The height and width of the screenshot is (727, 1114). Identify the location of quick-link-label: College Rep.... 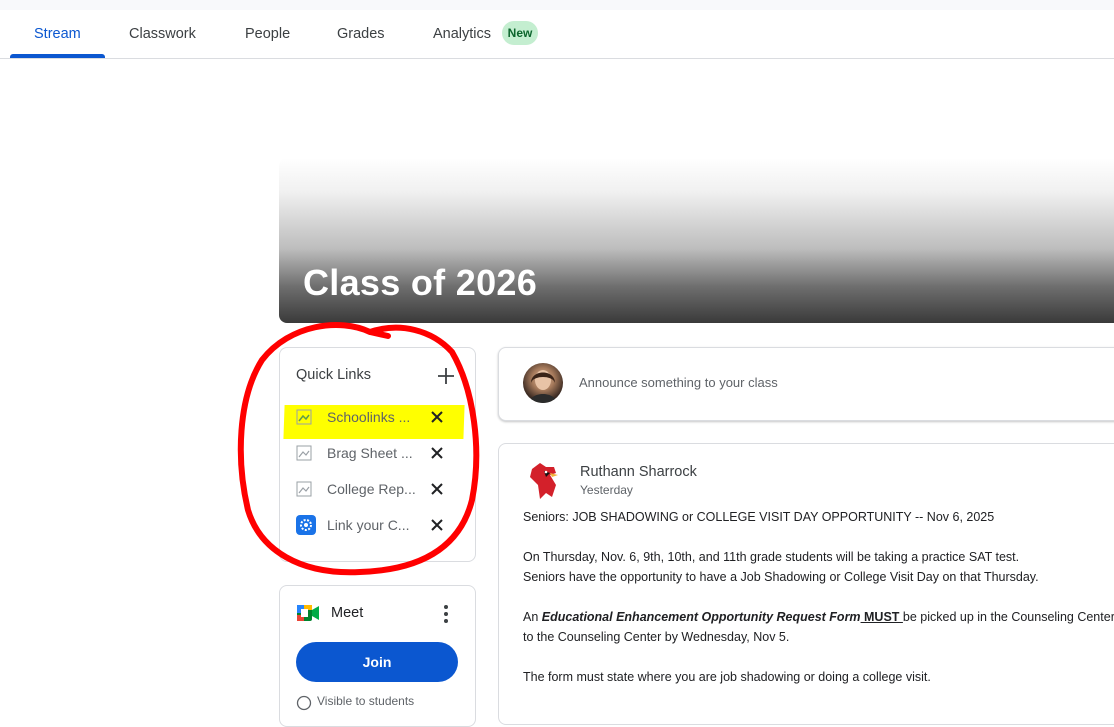
(371, 489).